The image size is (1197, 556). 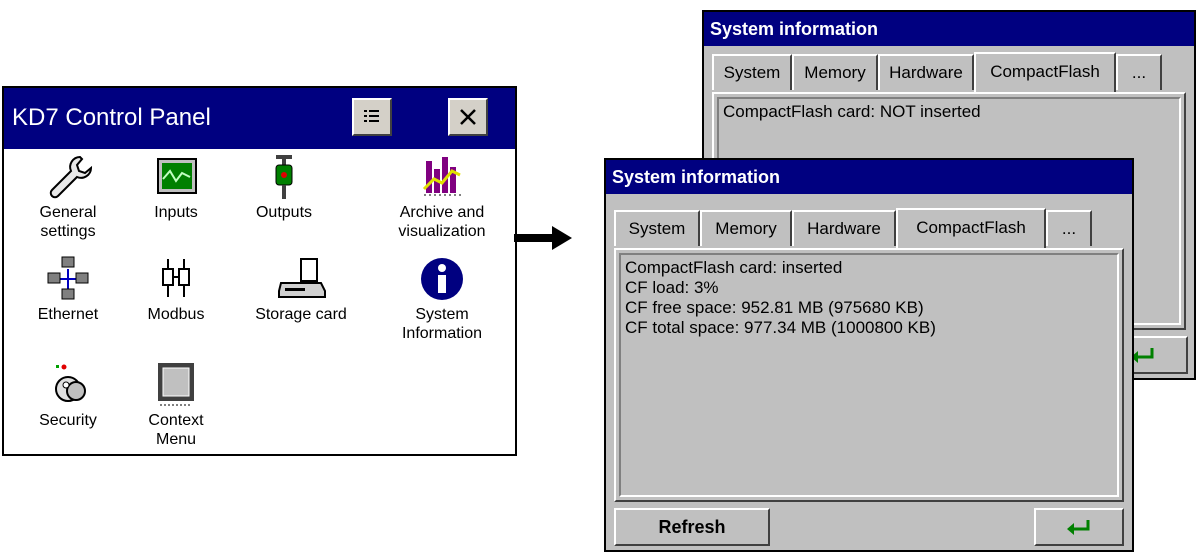 I want to click on info-line: CompactFlash card: NOT inserted, so click(x=852, y=111).